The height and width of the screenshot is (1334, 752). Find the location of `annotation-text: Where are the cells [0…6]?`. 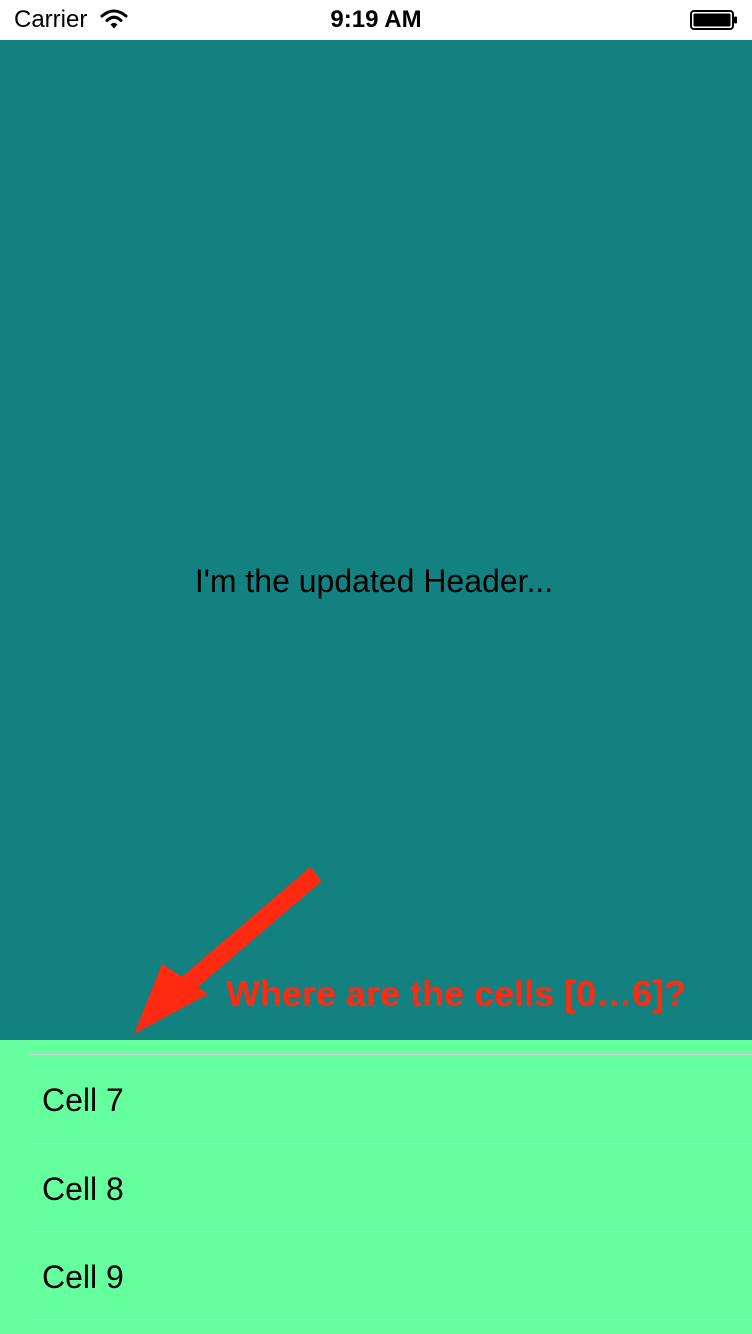

annotation-text: Where are the cells [0…6]? is located at coordinates (456, 993).